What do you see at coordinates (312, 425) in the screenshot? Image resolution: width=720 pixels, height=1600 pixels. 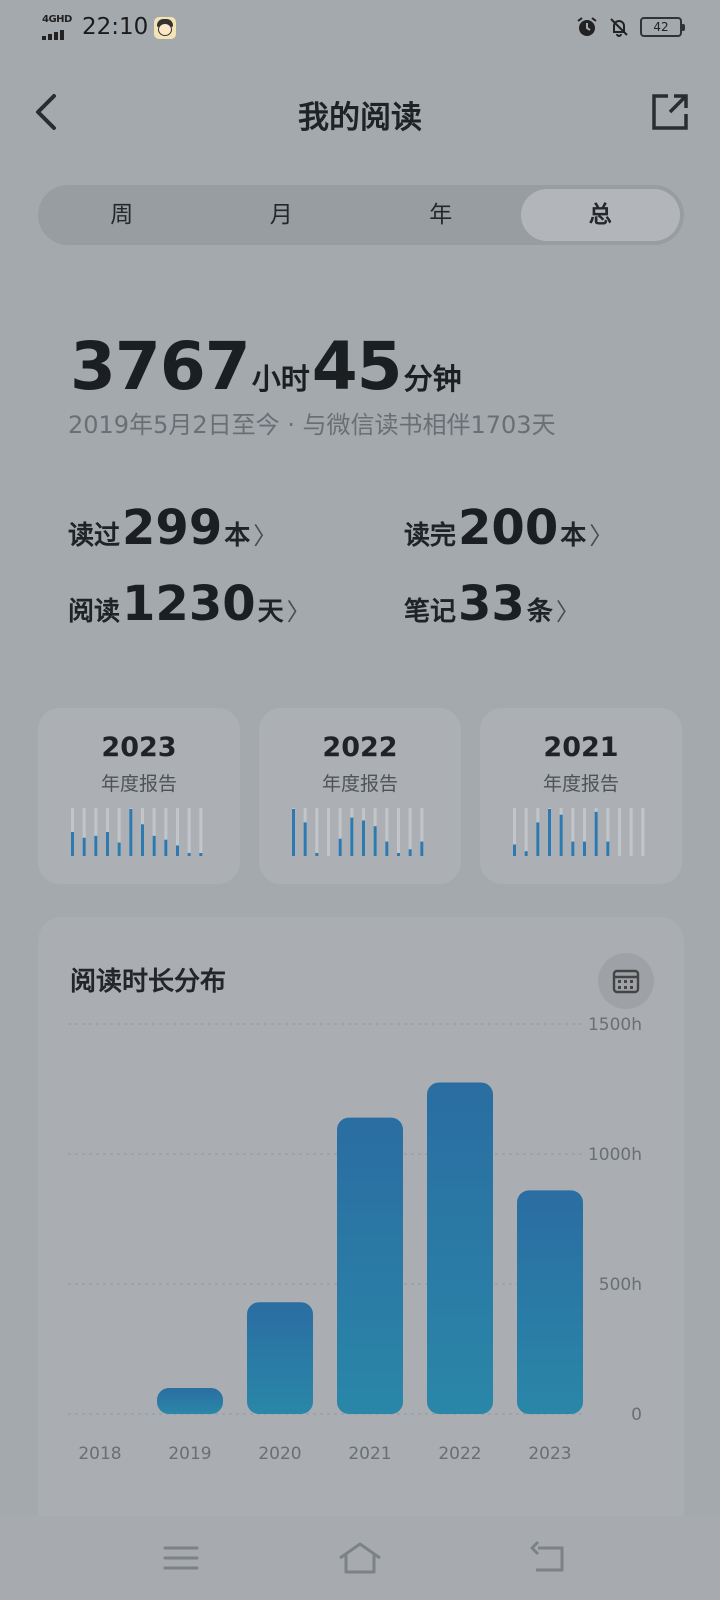 I see `reading-since: 2019年5月2日至今 · 与微信读书相伴1703天` at bounding box center [312, 425].